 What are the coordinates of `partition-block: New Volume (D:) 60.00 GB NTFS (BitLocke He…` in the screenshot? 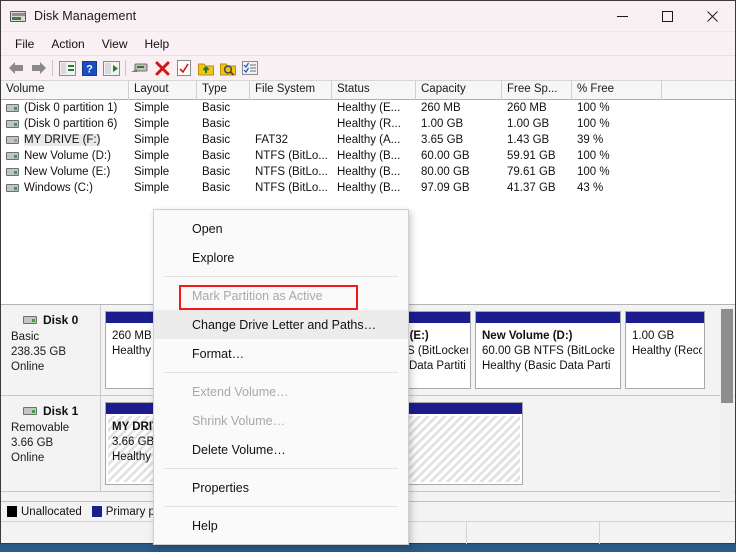 It's located at (548, 350).